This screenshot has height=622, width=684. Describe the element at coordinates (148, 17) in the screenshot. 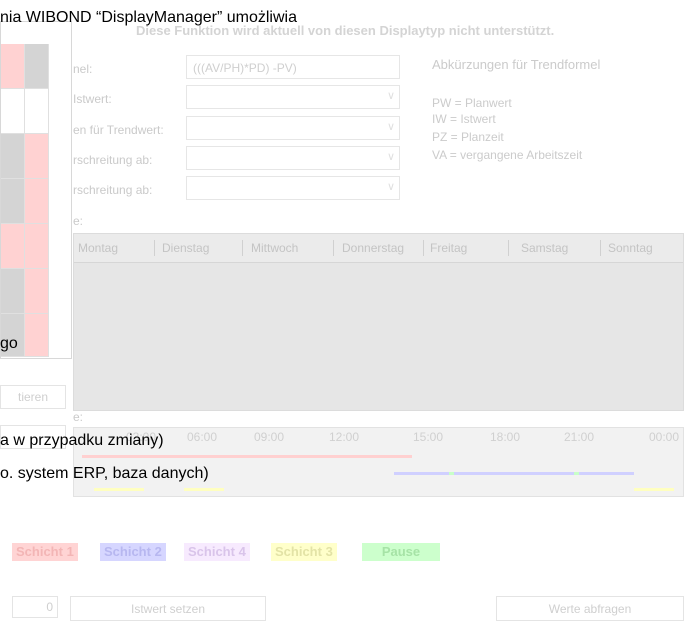

I see `overlay-text-line: nia WIBOND “DisplayManager” umożliwia` at that location.